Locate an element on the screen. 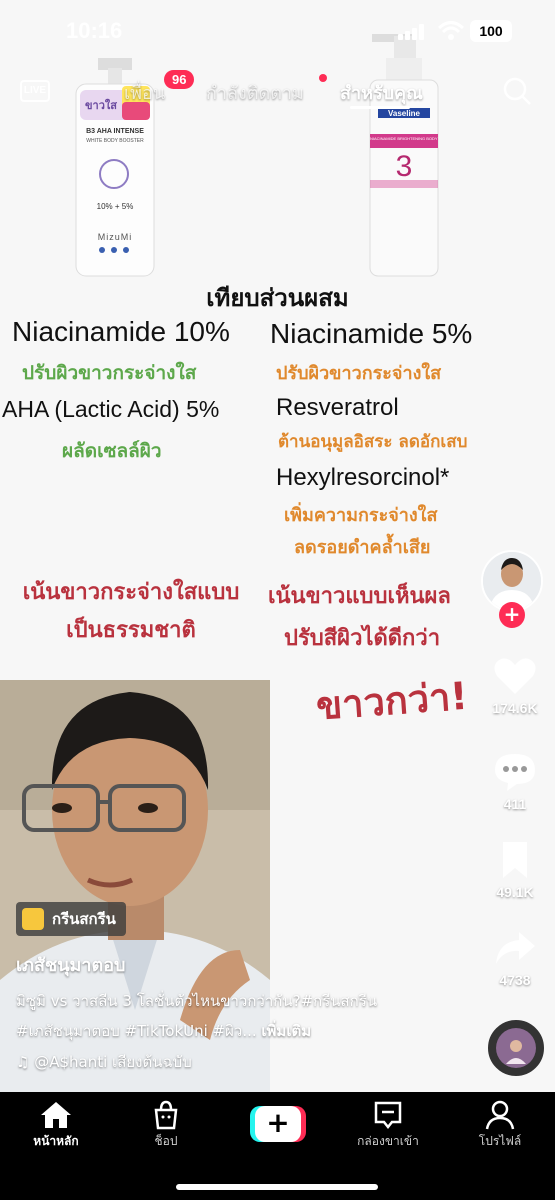  nav-shop: ช็อป is located at coordinates (166, 1125).